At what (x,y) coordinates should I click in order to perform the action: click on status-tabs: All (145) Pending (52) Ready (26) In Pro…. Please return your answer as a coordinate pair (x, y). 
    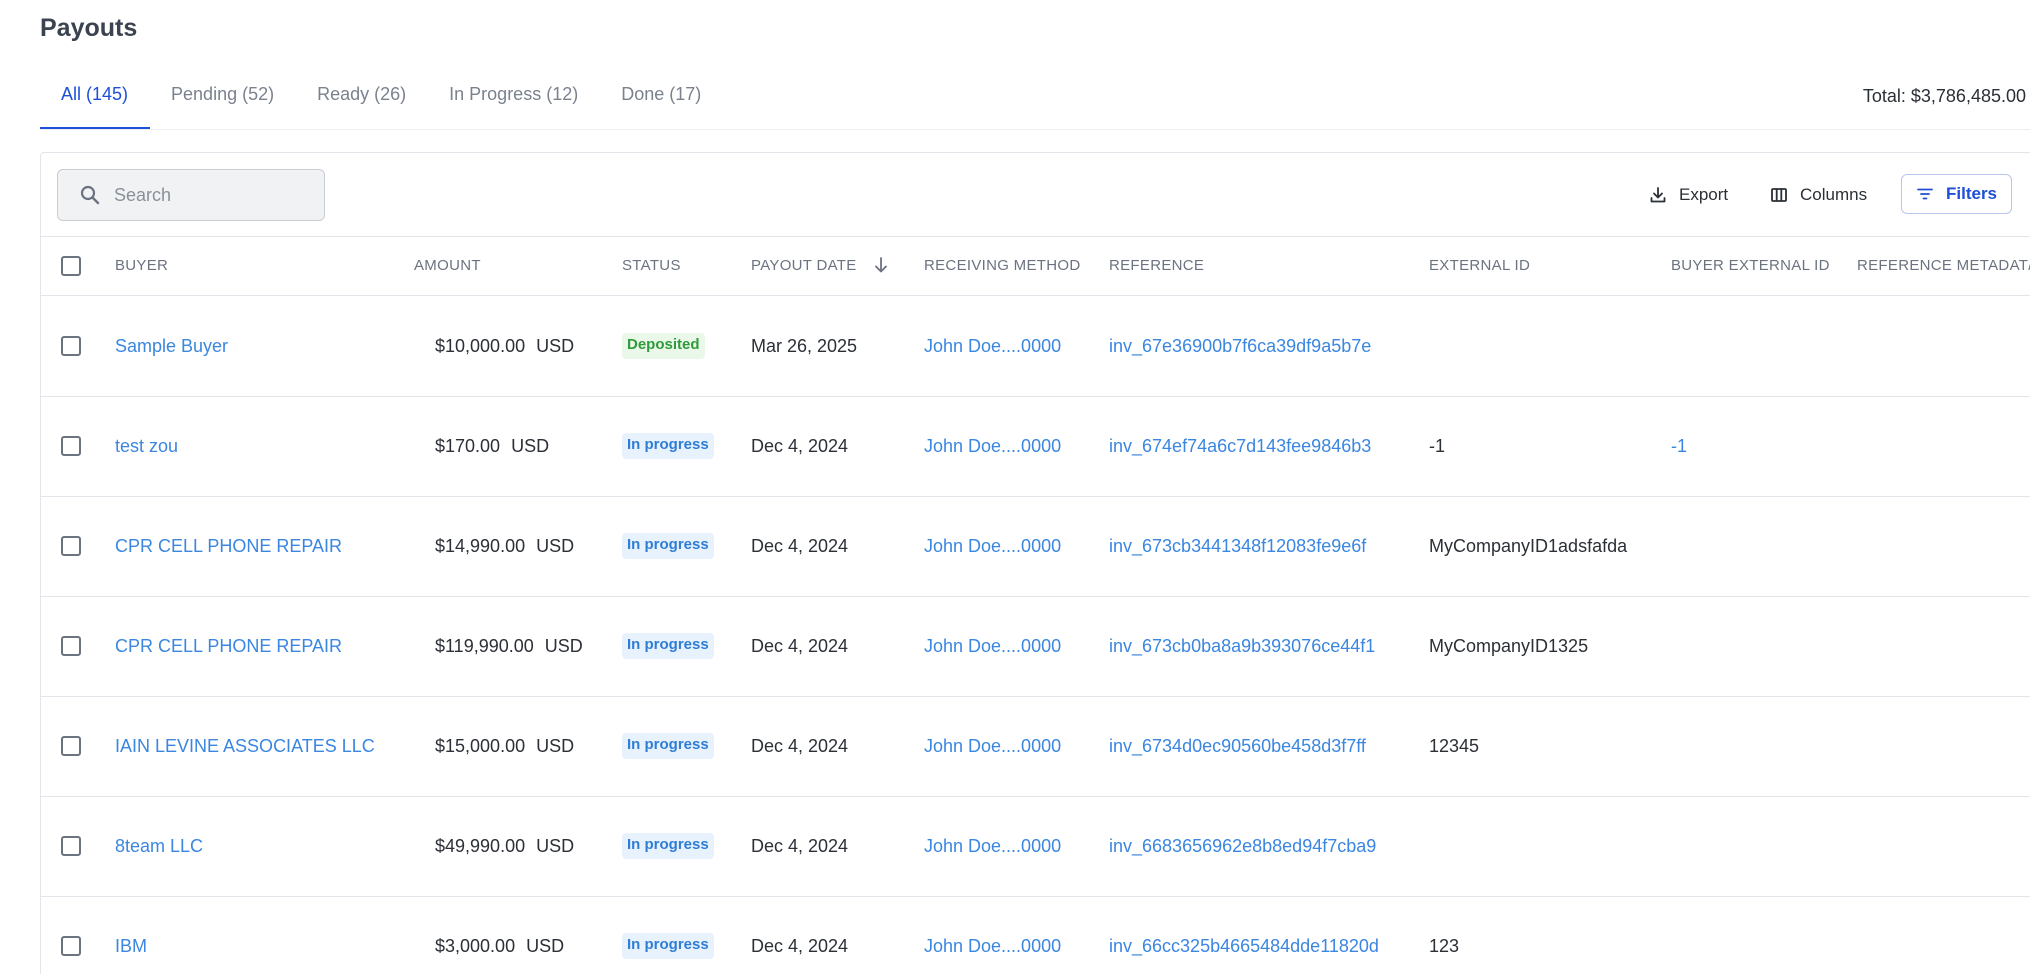
    Looking at the image, I should click on (381, 103).